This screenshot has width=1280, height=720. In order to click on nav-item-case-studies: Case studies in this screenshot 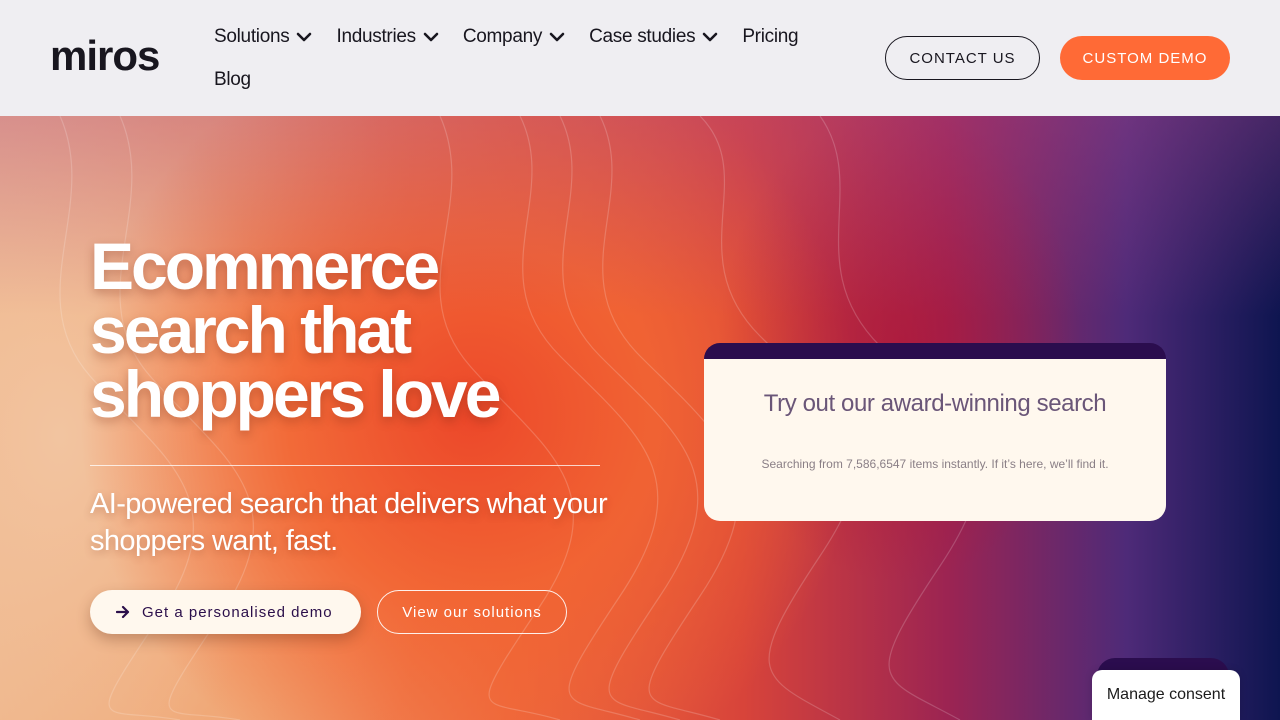, I will do `click(654, 36)`.